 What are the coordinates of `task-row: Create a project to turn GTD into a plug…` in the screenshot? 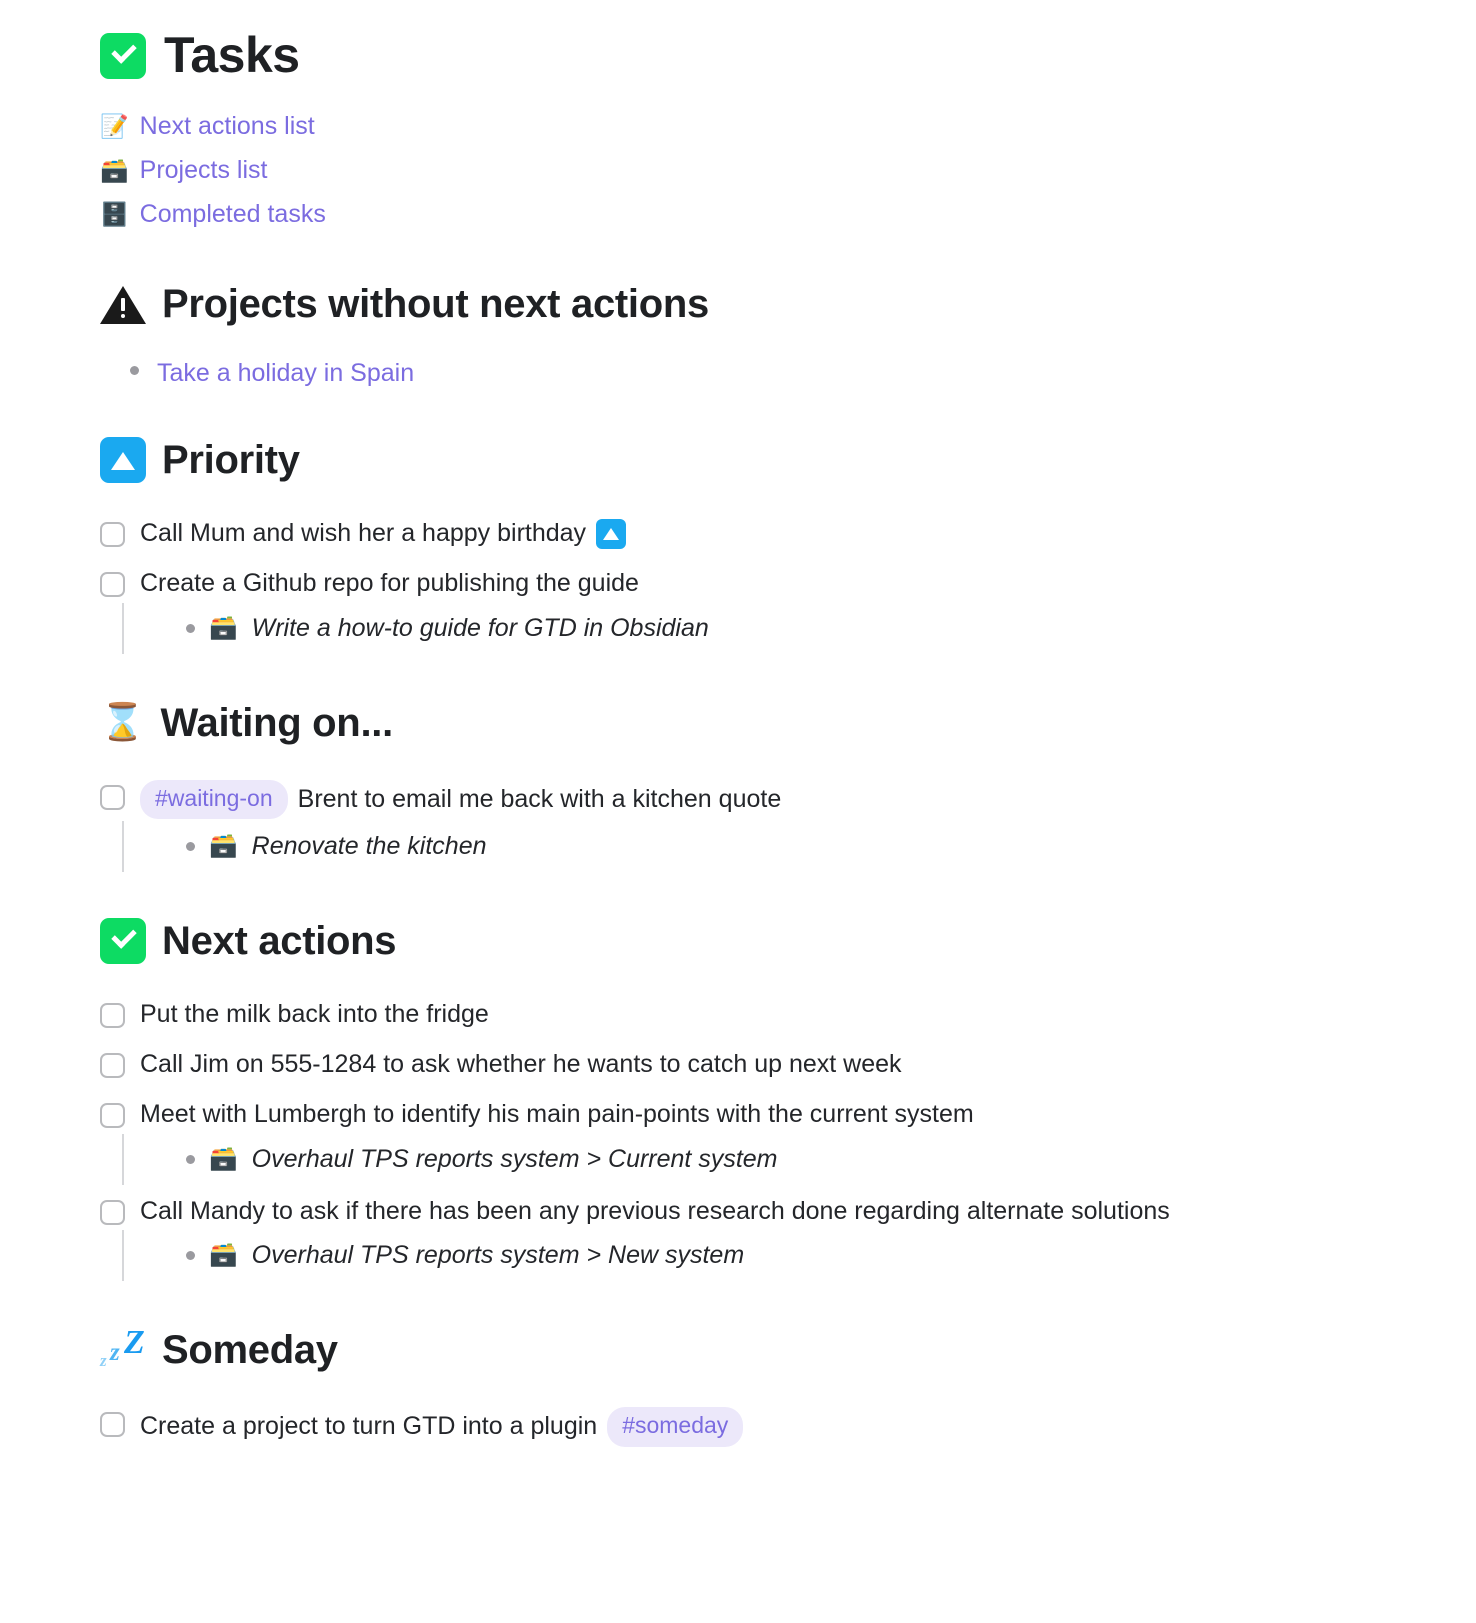 It's located at (768, 1427).